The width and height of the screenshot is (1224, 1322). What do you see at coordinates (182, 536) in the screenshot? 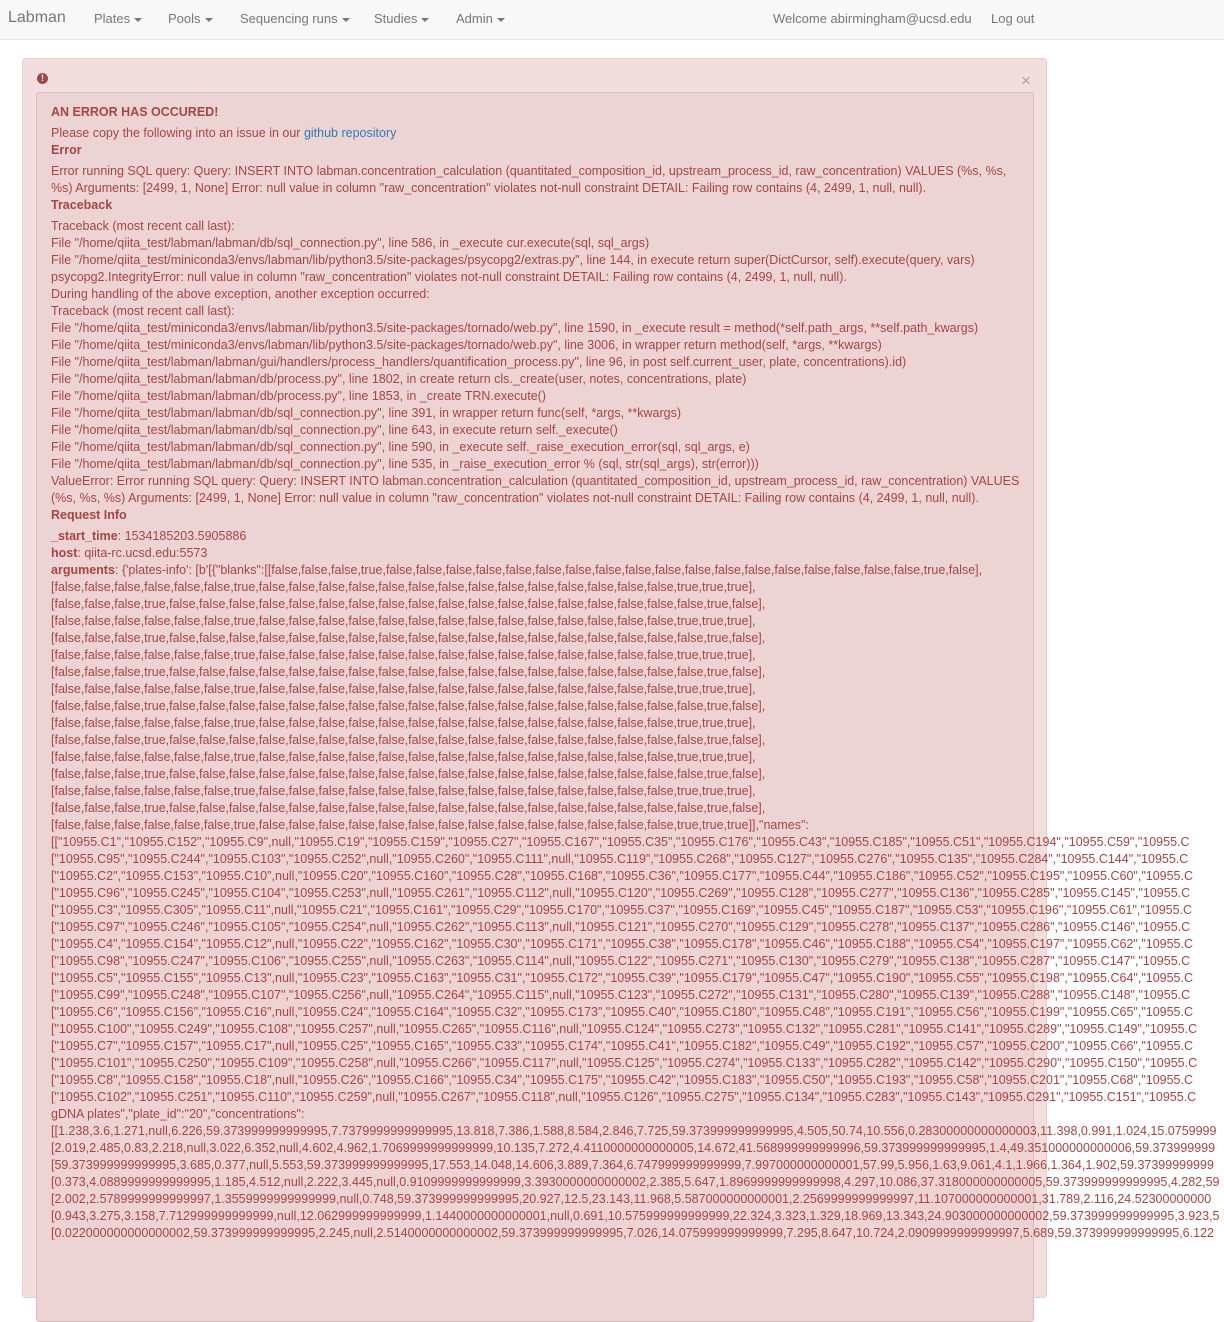
I see `start-time-value: : 1534185203.5905886` at bounding box center [182, 536].